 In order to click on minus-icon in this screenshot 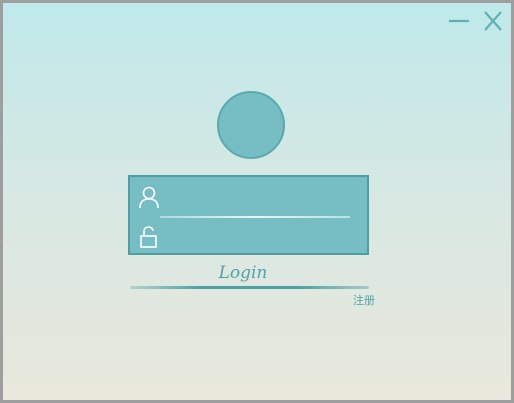, I will do `click(459, 21)`.